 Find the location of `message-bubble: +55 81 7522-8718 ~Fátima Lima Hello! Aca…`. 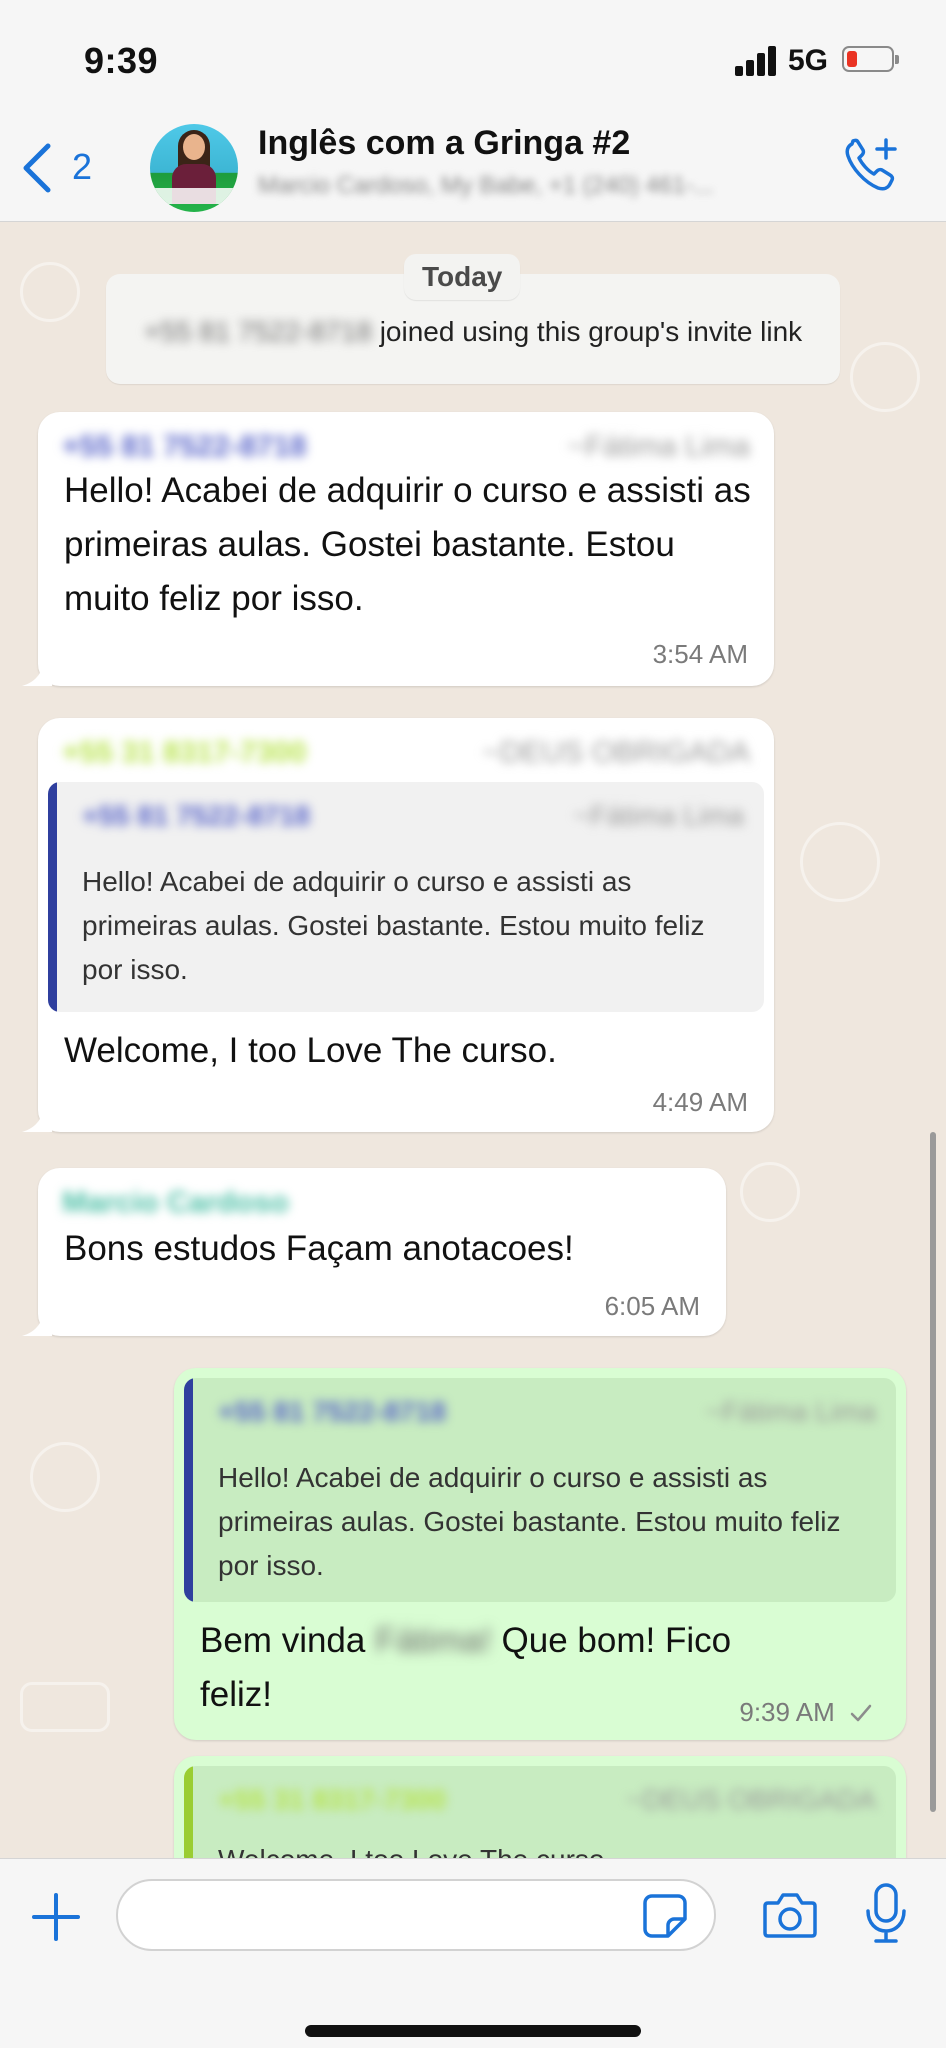

message-bubble: +55 81 7522-8718 ~Fátima Lima Hello! Aca… is located at coordinates (398, 549).